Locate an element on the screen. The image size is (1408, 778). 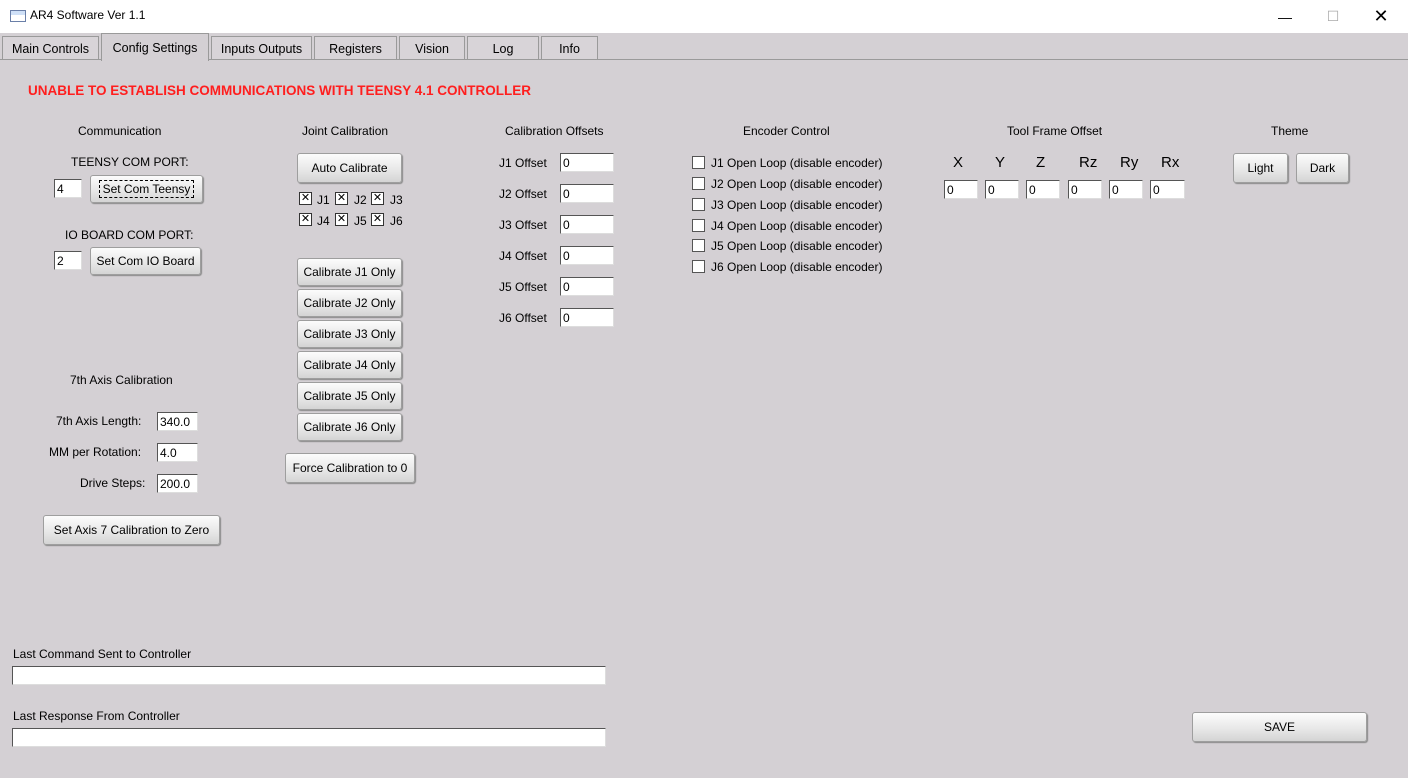
j1-offset-label: J1 Offset is located at coordinates (523, 163).